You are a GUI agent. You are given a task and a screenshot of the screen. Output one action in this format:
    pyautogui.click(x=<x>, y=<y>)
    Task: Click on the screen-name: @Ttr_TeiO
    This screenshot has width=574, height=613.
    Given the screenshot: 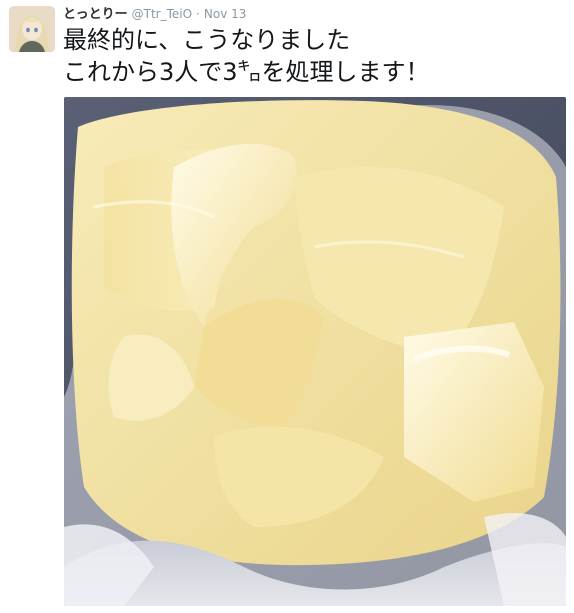 What is the action you would take?
    pyautogui.click(x=162, y=14)
    